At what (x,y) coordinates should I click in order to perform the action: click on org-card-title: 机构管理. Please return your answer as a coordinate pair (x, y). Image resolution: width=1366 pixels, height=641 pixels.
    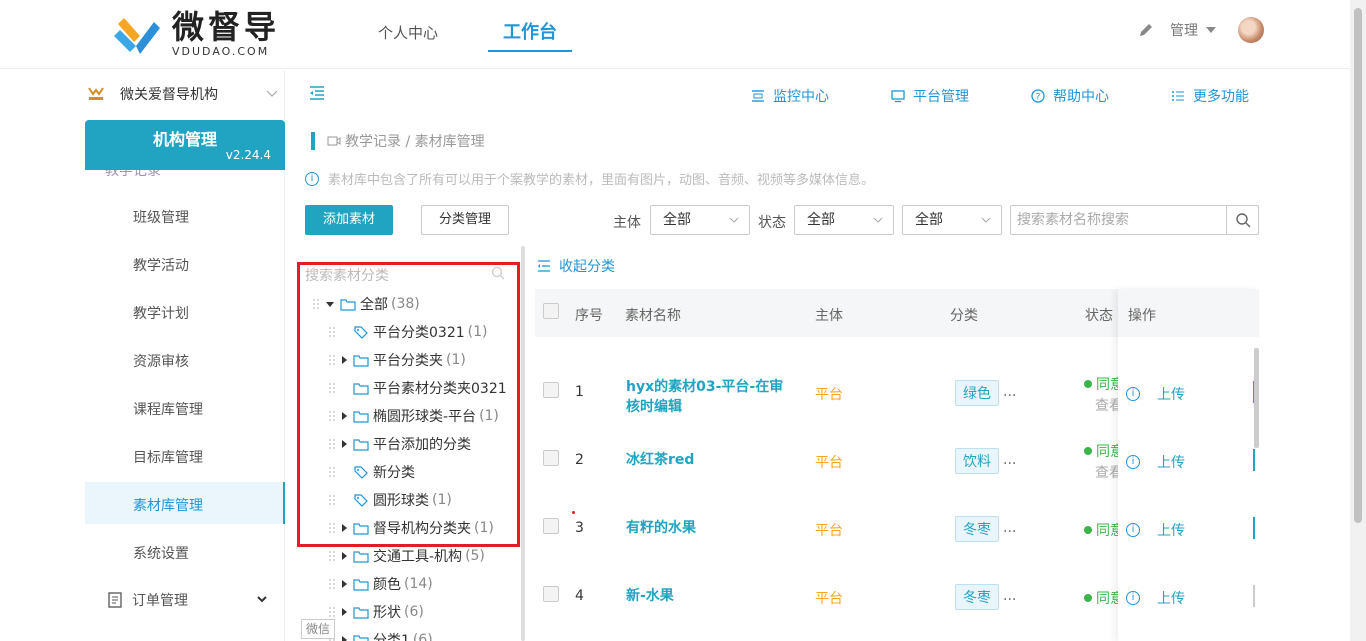
    Looking at the image, I should click on (184, 139).